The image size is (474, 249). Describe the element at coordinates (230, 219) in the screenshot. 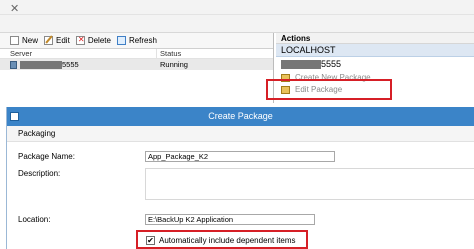

I see `location-input: E:\BackUp K2 Application` at that location.